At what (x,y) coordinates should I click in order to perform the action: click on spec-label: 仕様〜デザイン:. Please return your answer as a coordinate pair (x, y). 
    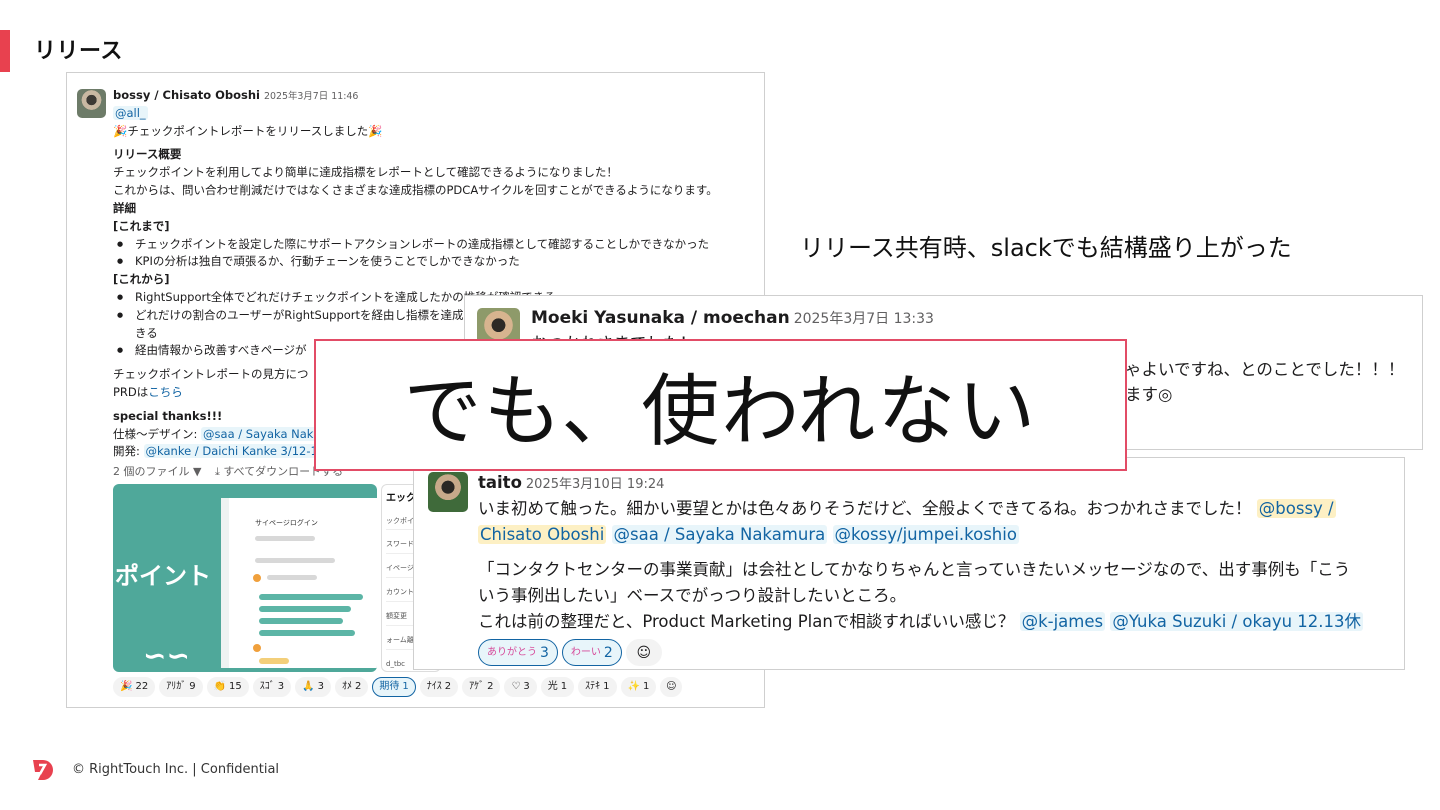
    Looking at the image, I should click on (157, 433).